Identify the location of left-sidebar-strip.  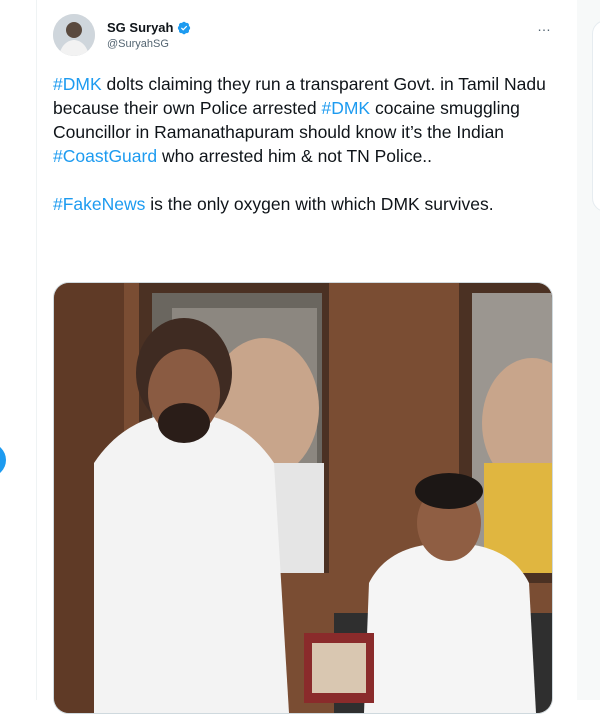
(18, 350).